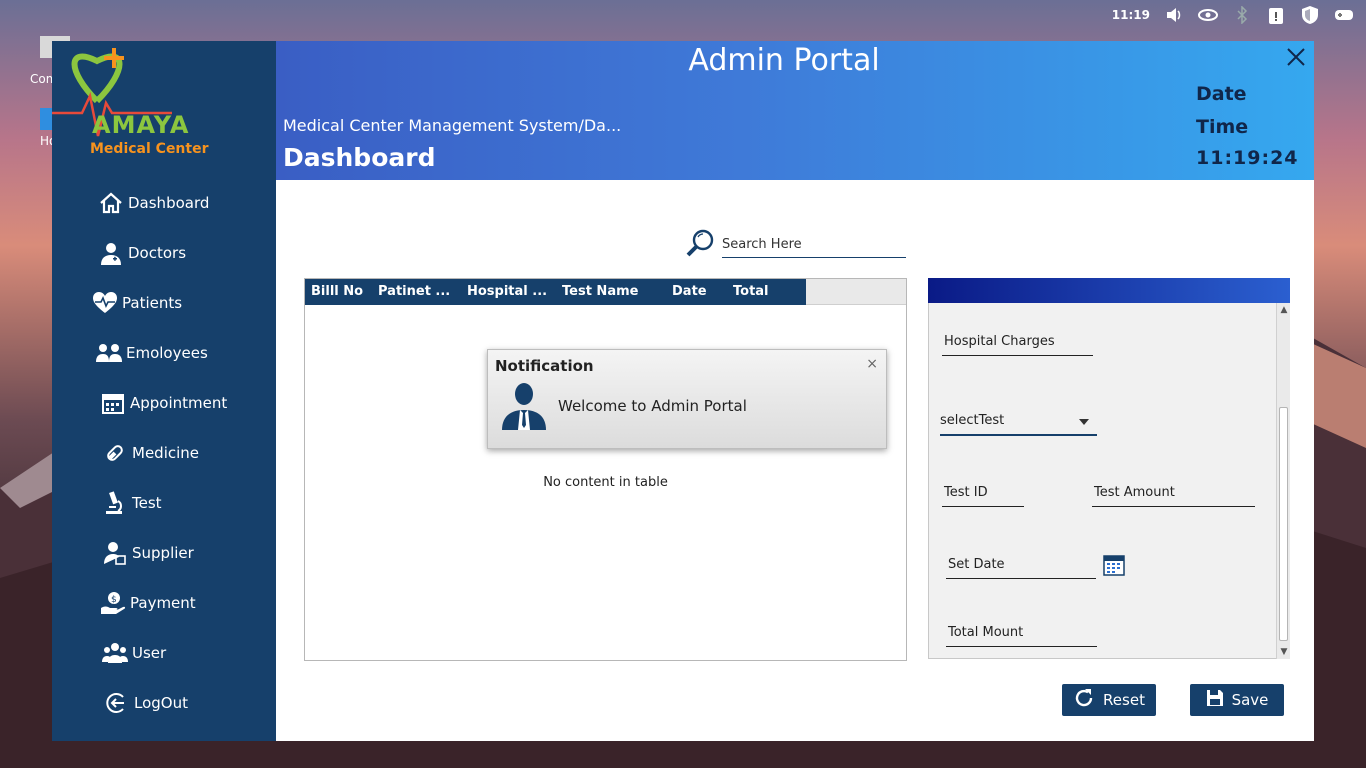 This screenshot has width=1366, height=768. What do you see at coordinates (1021, 636) in the screenshot?
I see `total-amount-field: Total Mount` at bounding box center [1021, 636].